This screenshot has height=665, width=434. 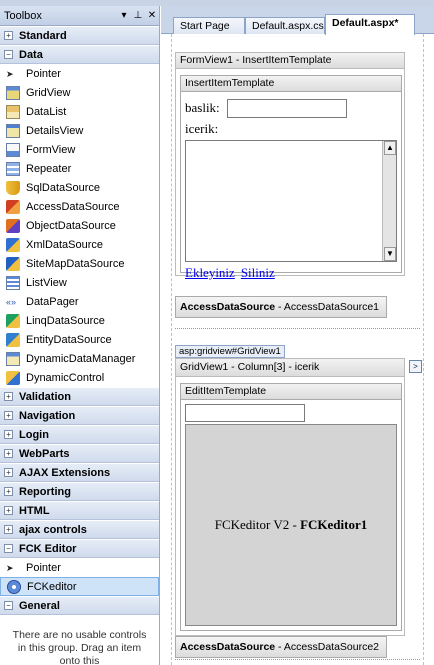 What do you see at coordinates (75, 263) in the screenshot?
I see `toolbox-item-label: SiteMapDataSource` at bounding box center [75, 263].